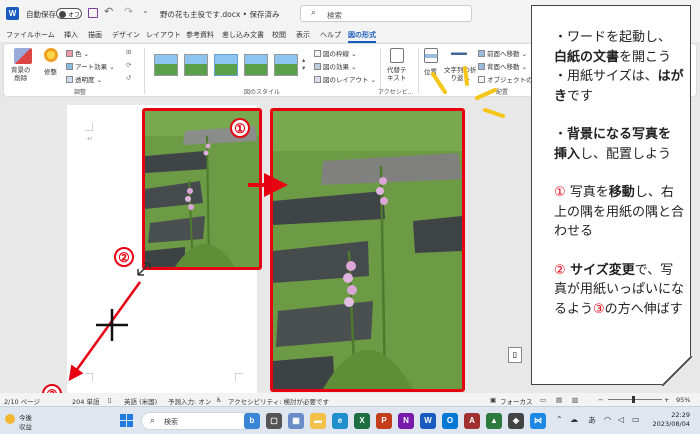 The height and width of the screenshot is (434, 700). Describe the element at coordinates (20, 35) in the screenshot. I see `tab-file: ファイル` at that location.